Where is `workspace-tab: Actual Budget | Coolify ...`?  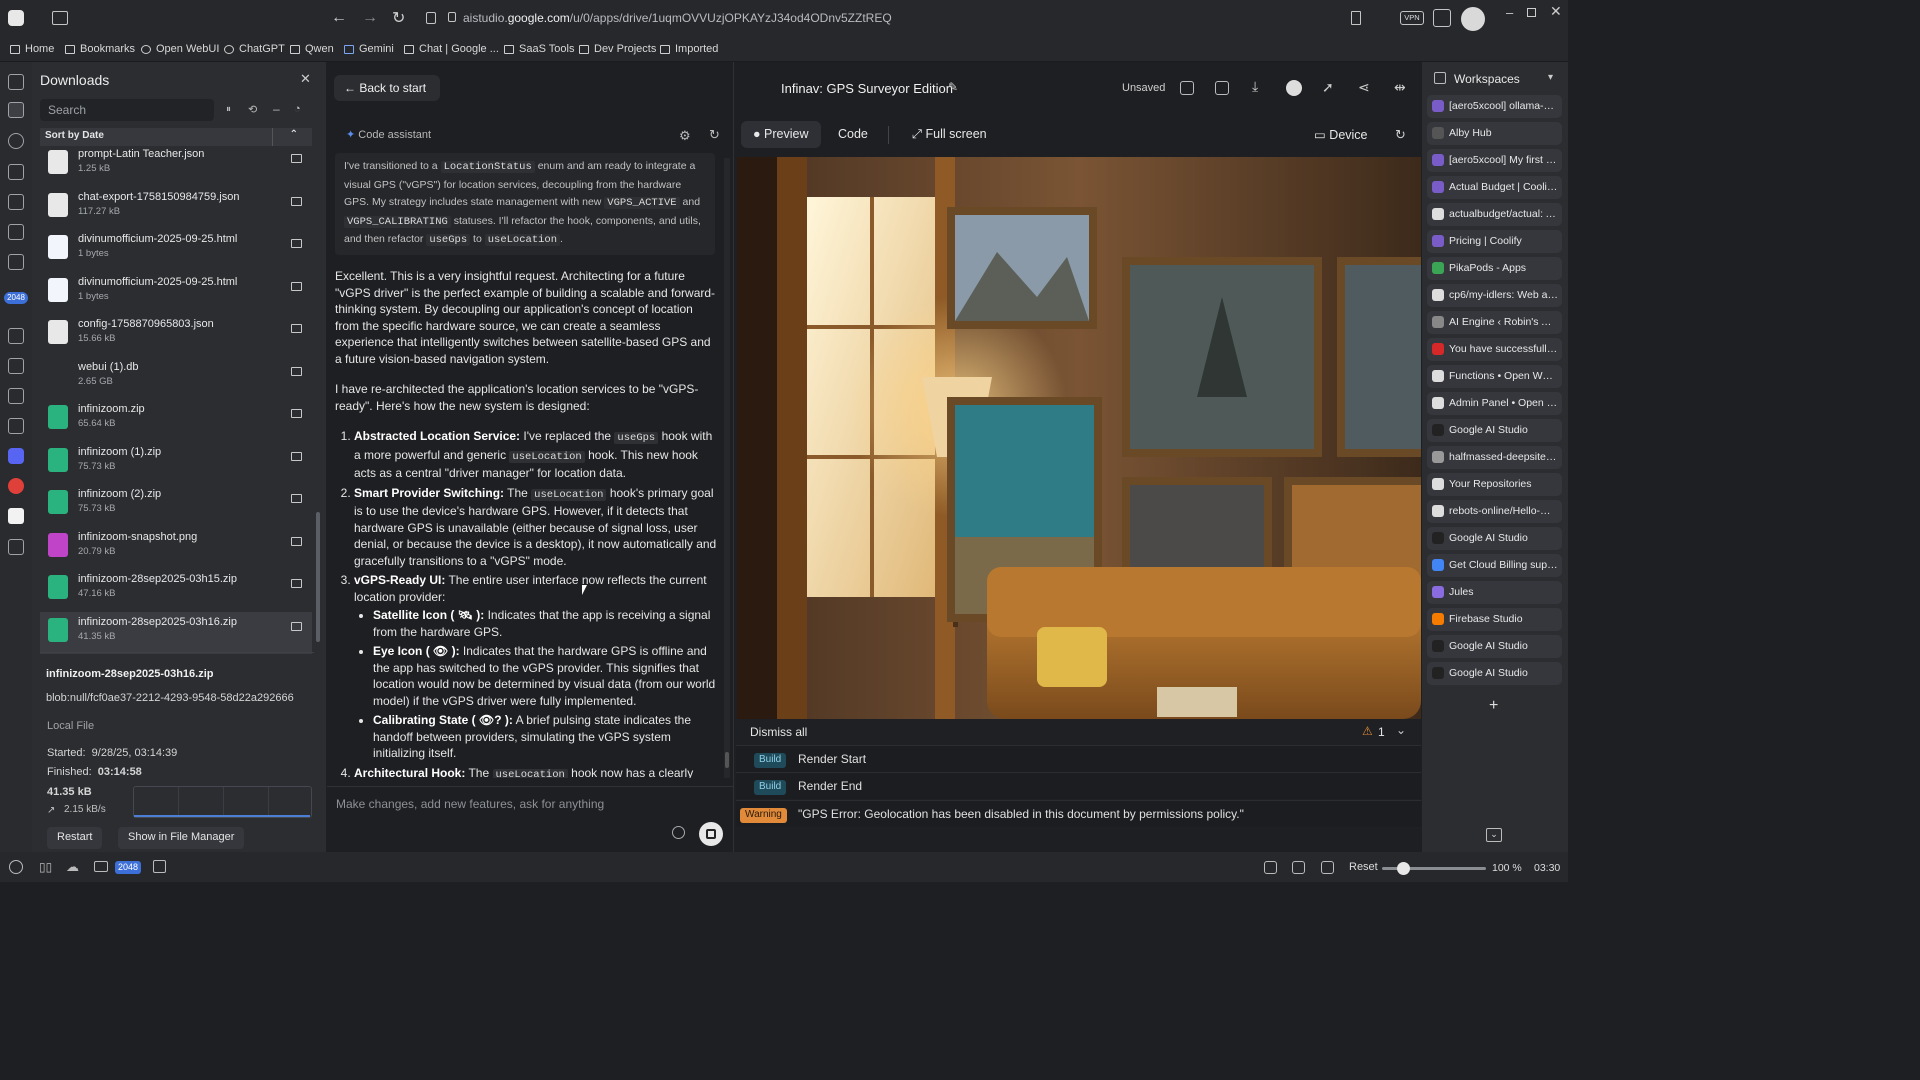 workspace-tab: Actual Budget | Coolify ... is located at coordinates (1494, 187).